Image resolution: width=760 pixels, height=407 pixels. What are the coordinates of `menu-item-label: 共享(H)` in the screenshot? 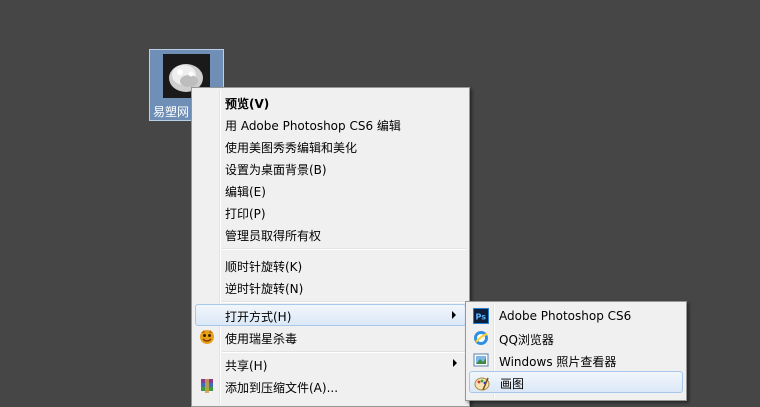 It's located at (246, 366).